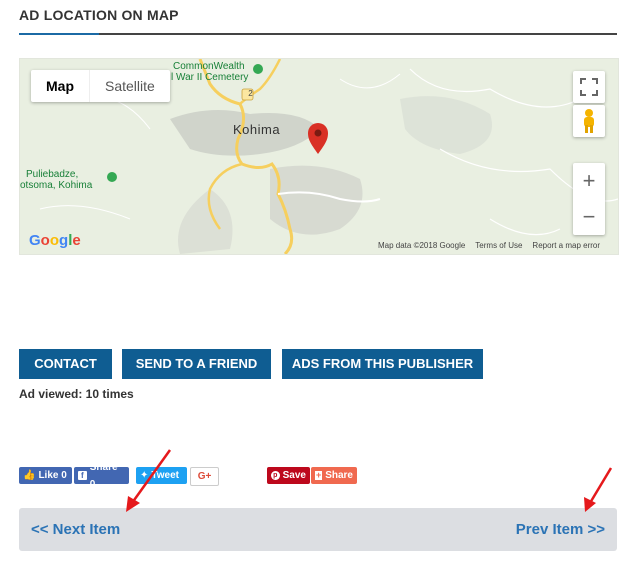 The width and height of the screenshot is (639, 565). I want to click on facebook-icon: f, so click(82, 475).